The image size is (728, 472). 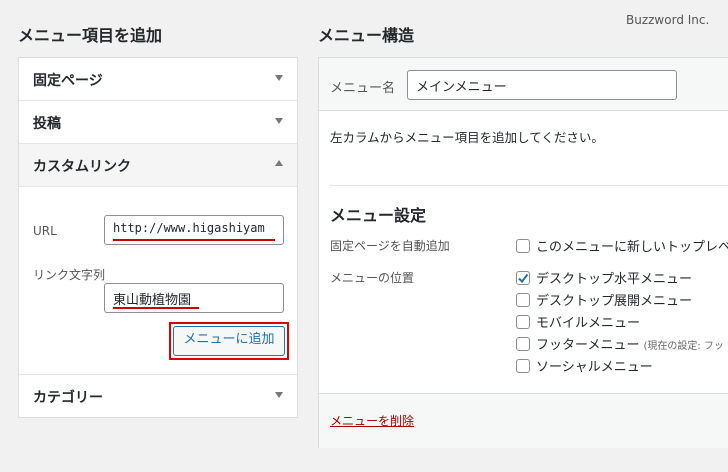 I want to click on url-label: URL, so click(x=45, y=231).